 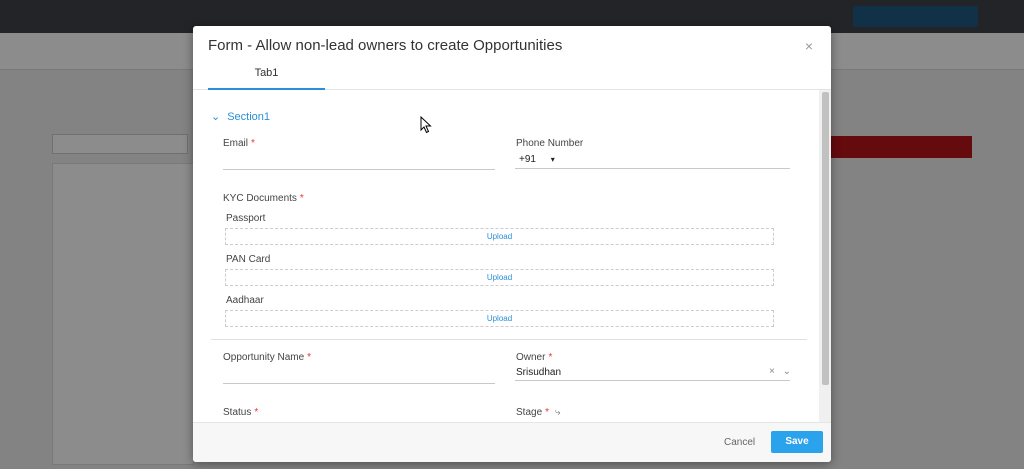 What do you see at coordinates (538, 372) in the screenshot?
I see `owner-value: Srisudhan` at bounding box center [538, 372].